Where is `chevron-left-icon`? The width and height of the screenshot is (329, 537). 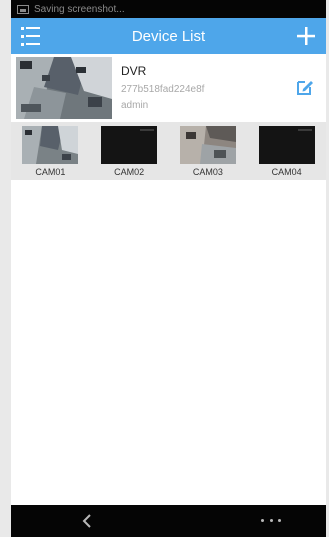
chevron-left-icon is located at coordinates (86, 521).